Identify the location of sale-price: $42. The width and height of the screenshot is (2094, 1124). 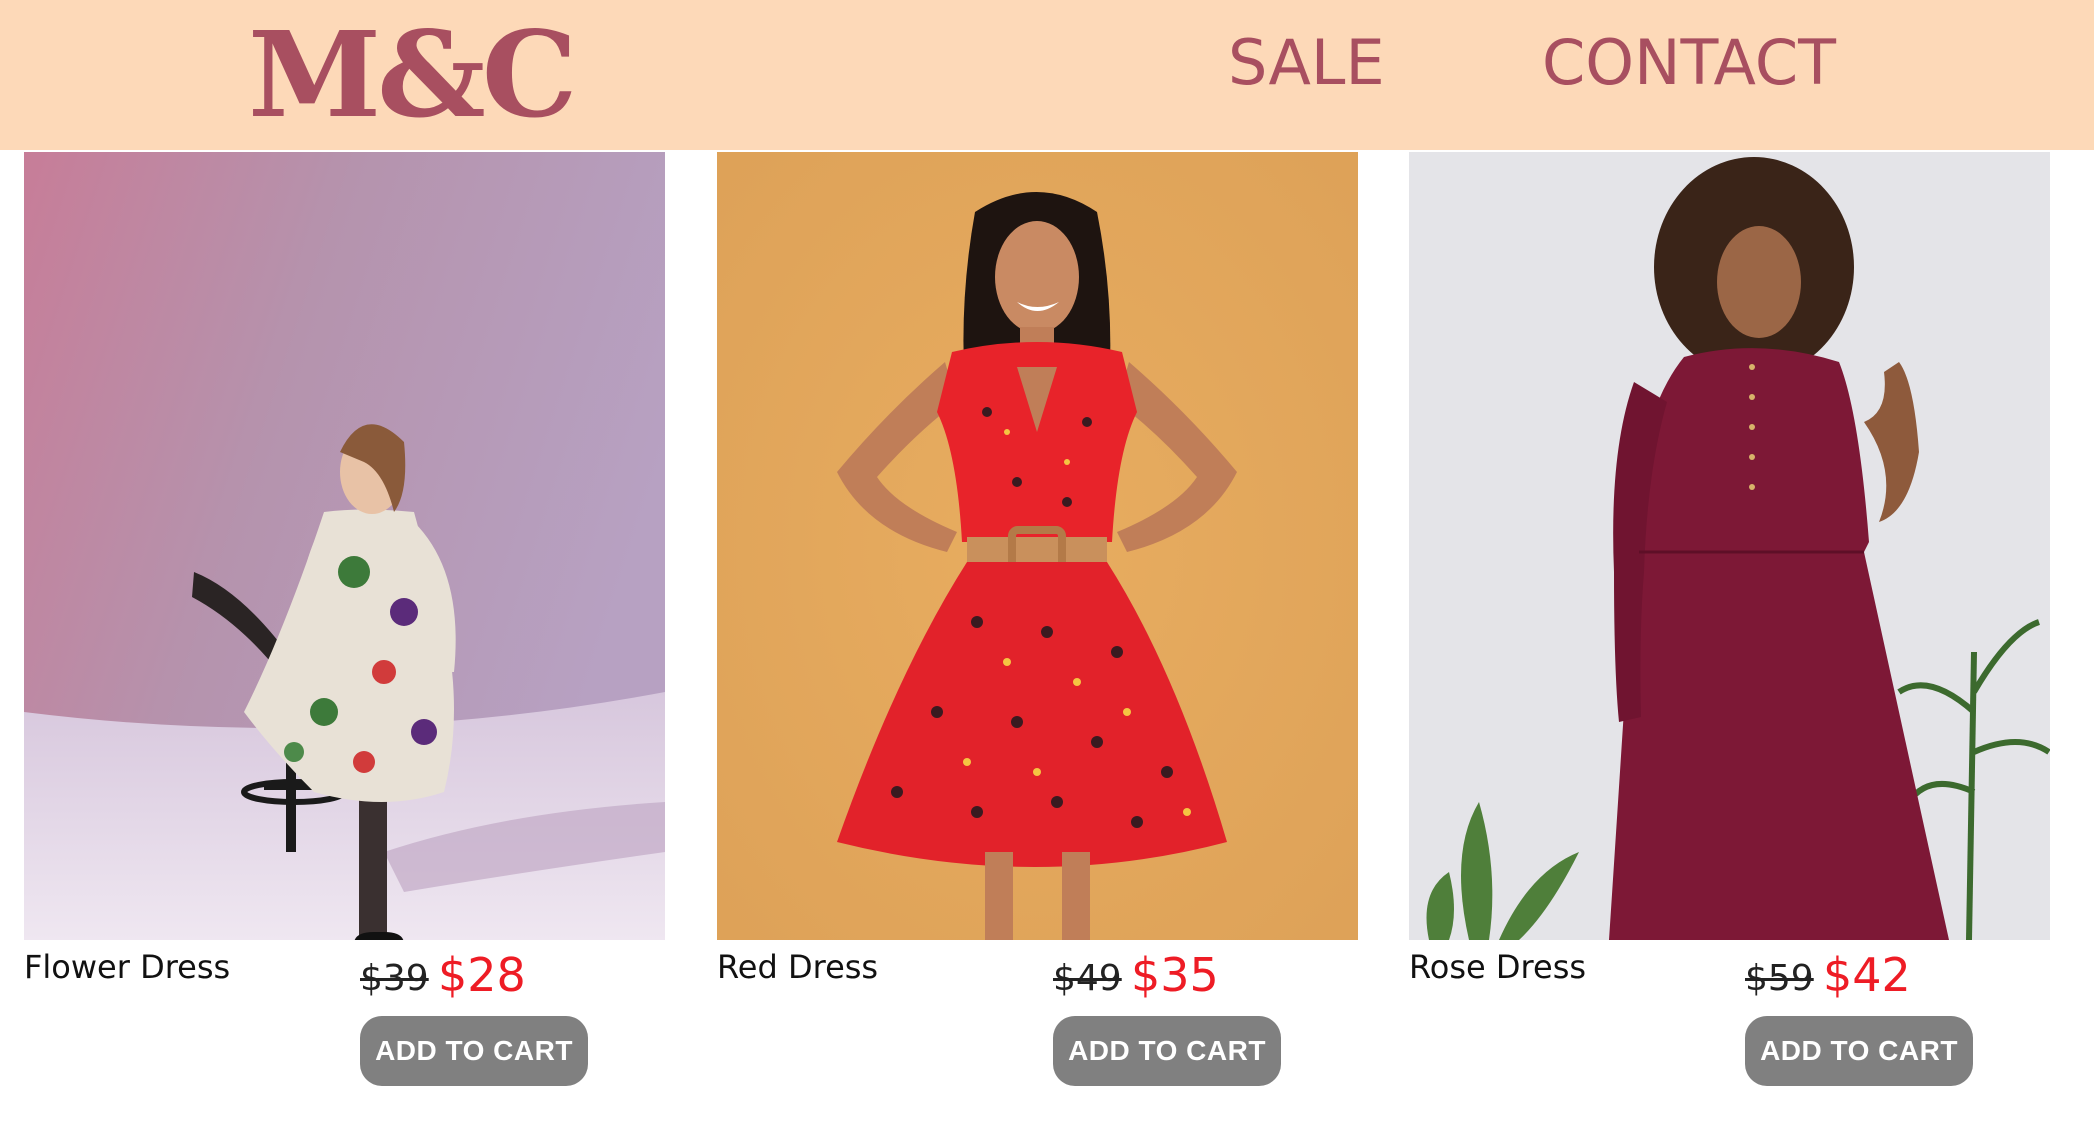
(1867, 975).